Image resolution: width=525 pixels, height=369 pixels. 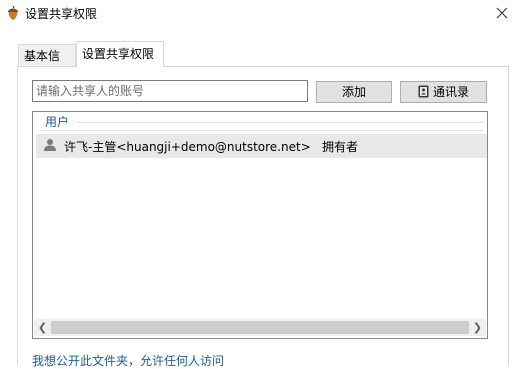 I want to click on close-icon, so click(x=502, y=13).